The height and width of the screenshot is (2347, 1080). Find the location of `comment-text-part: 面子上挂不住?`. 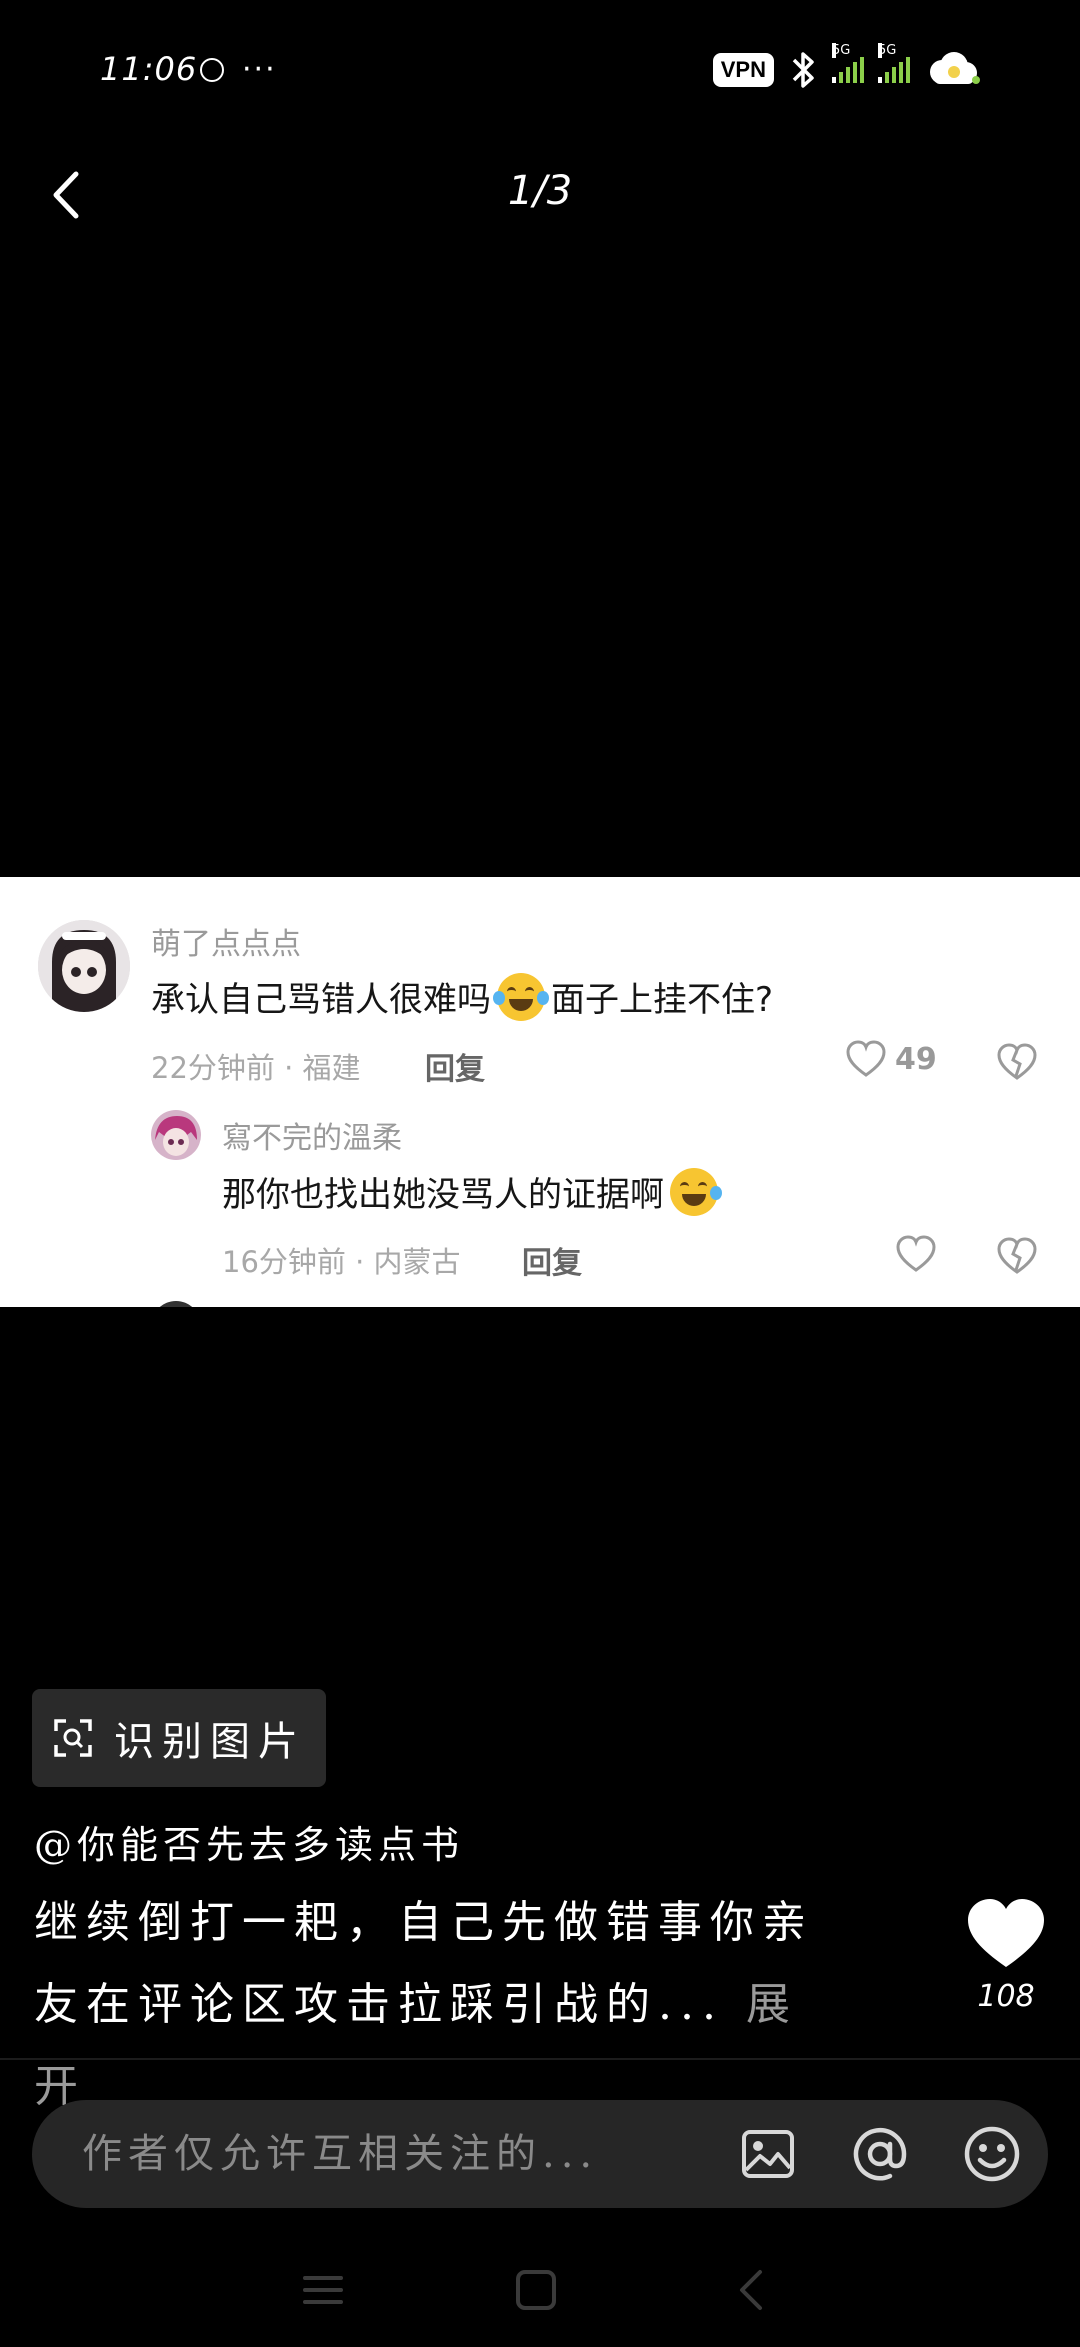

comment-text-part: 面子上挂不住? is located at coordinates (662, 1000).